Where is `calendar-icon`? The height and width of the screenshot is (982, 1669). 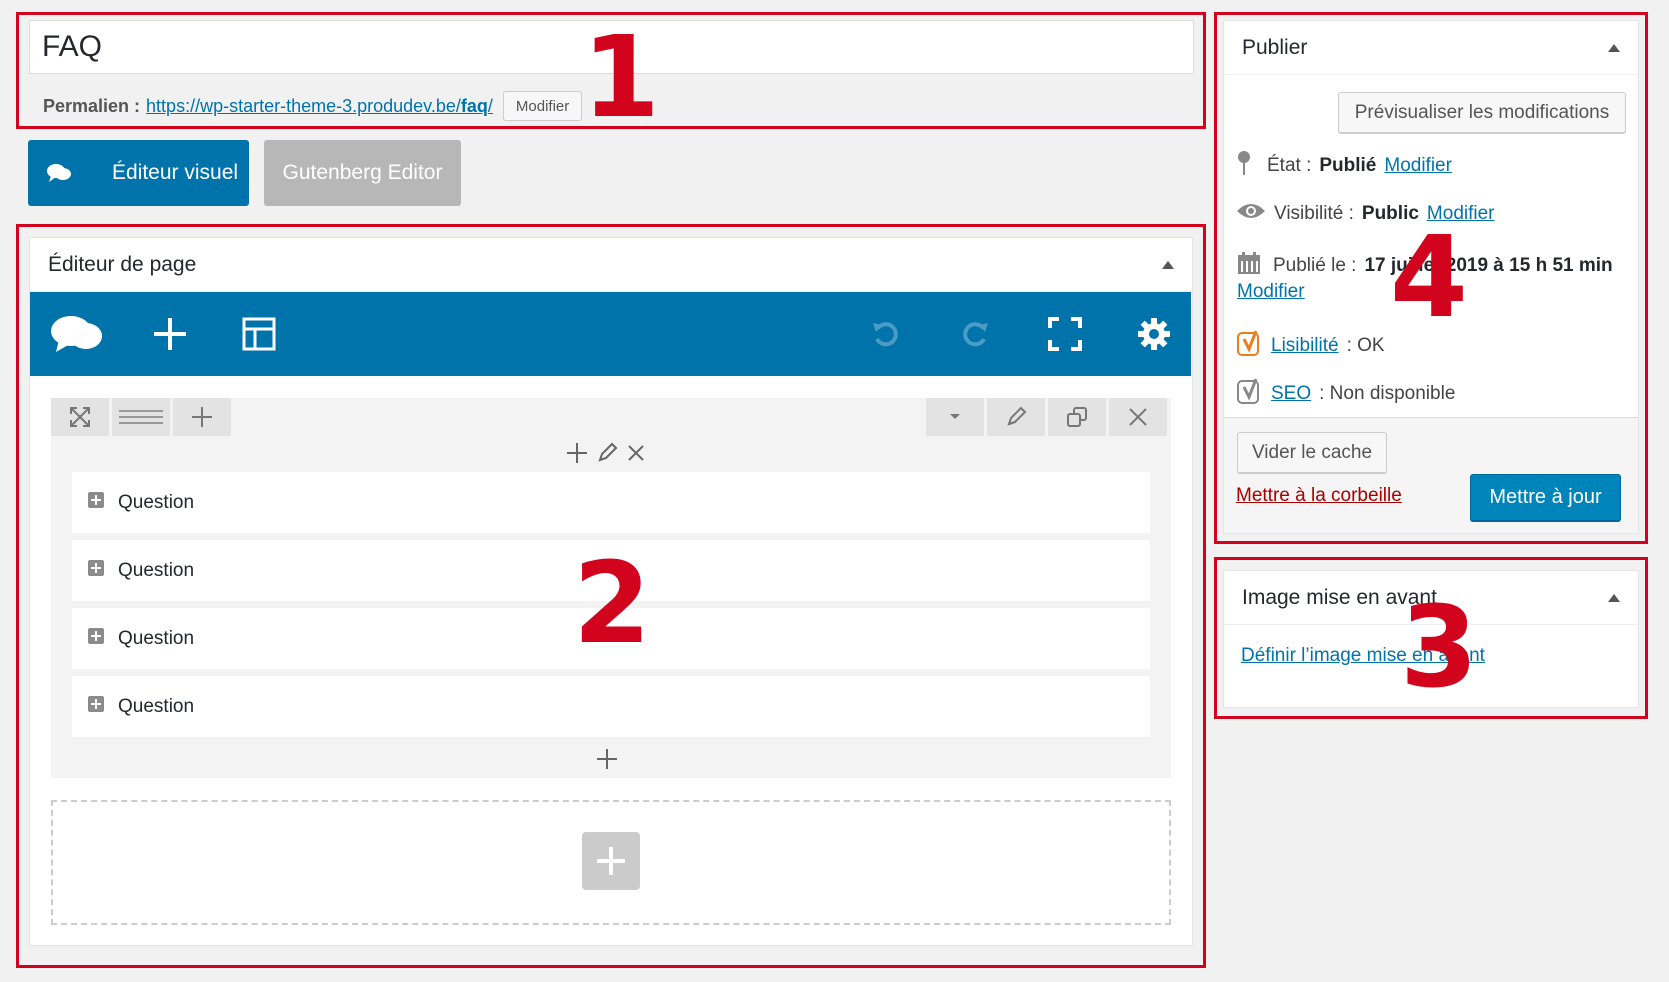
calendar-icon is located at coordinates (1249, 266).